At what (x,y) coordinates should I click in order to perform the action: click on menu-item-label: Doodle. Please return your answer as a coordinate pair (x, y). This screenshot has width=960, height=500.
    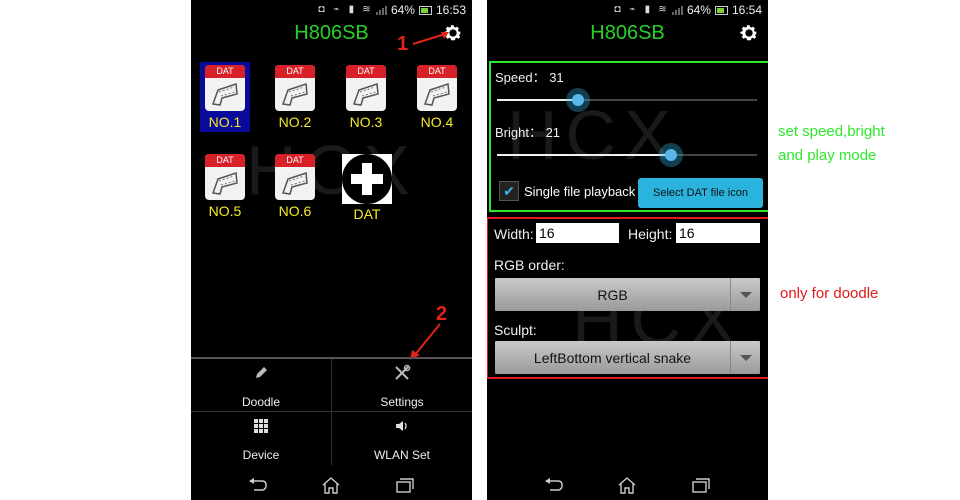
    Looking at the image, I should click on (261, 402).